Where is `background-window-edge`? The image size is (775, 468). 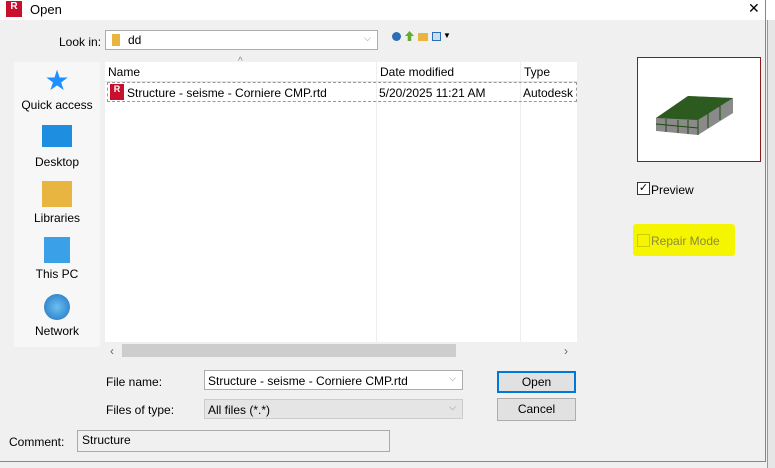 background-window-edge is located at coordinates (771, 244).